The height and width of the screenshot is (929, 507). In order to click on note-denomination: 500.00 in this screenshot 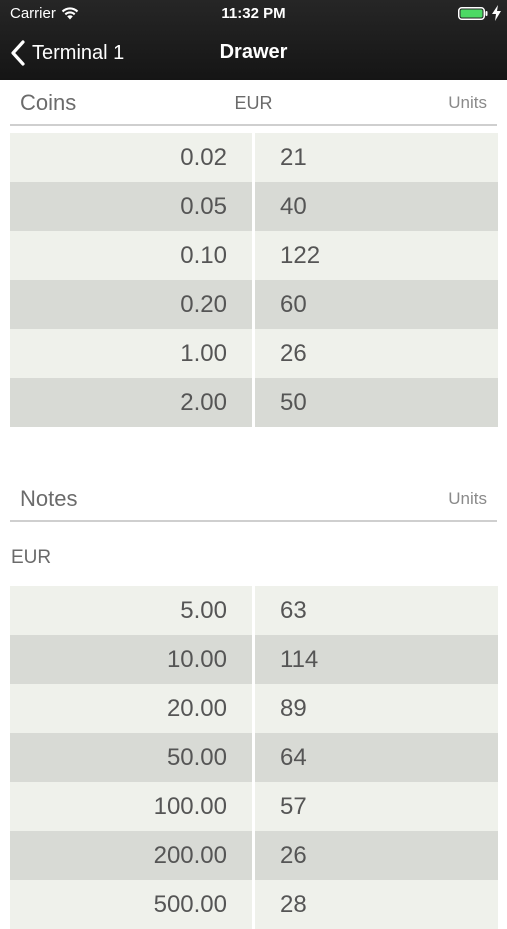, I will do `click(190, 904)`.